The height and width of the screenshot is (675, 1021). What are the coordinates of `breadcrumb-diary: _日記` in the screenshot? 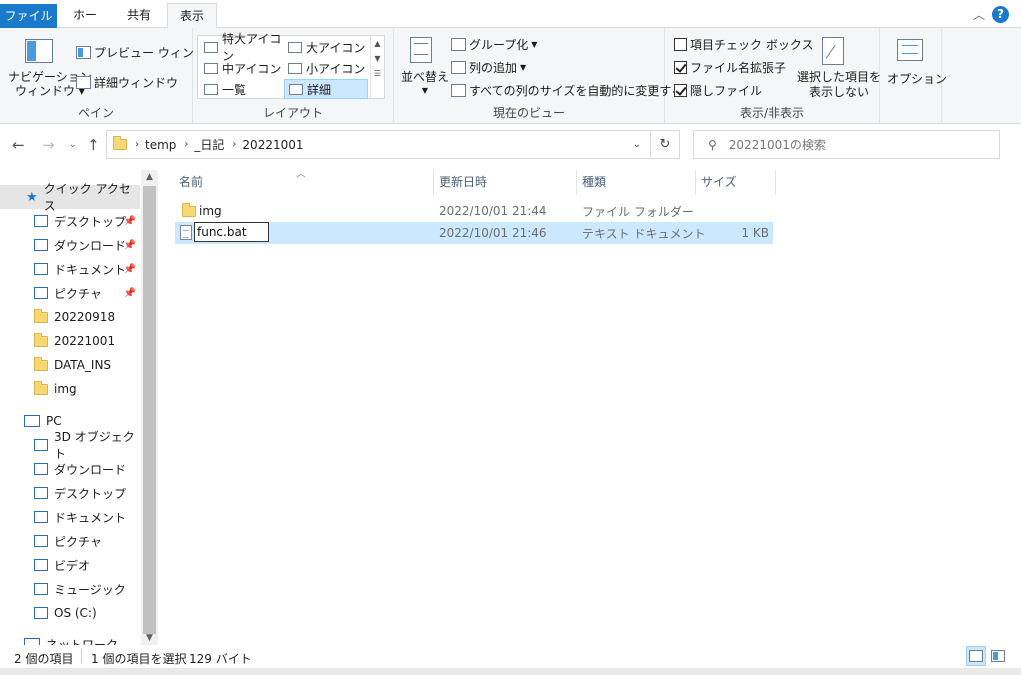 It's located at (209, 144).